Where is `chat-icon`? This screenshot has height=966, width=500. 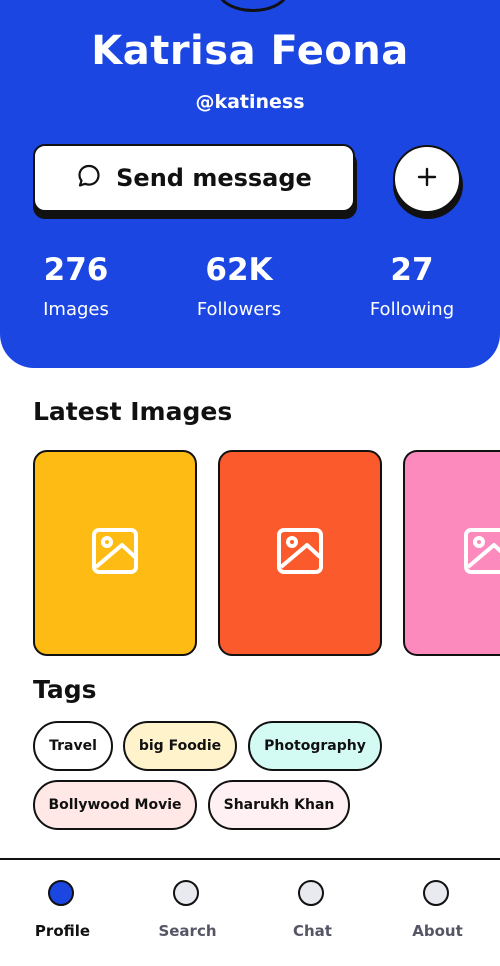 chat-icon is located at coordinates (311, 893).